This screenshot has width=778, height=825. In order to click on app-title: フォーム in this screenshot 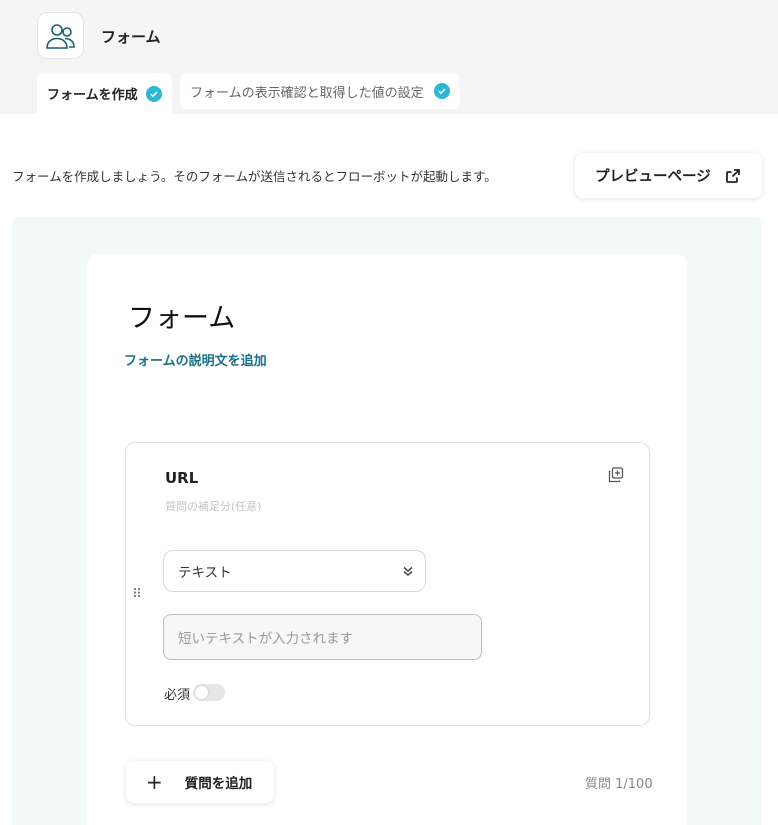, I will do `click(131, 37)`.